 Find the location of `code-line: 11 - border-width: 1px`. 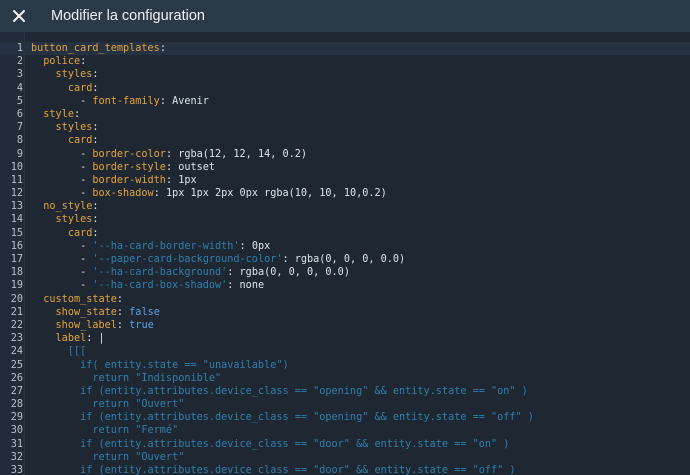

code-line: 11 - border-width: 1px is located at coordinates (345, 180).